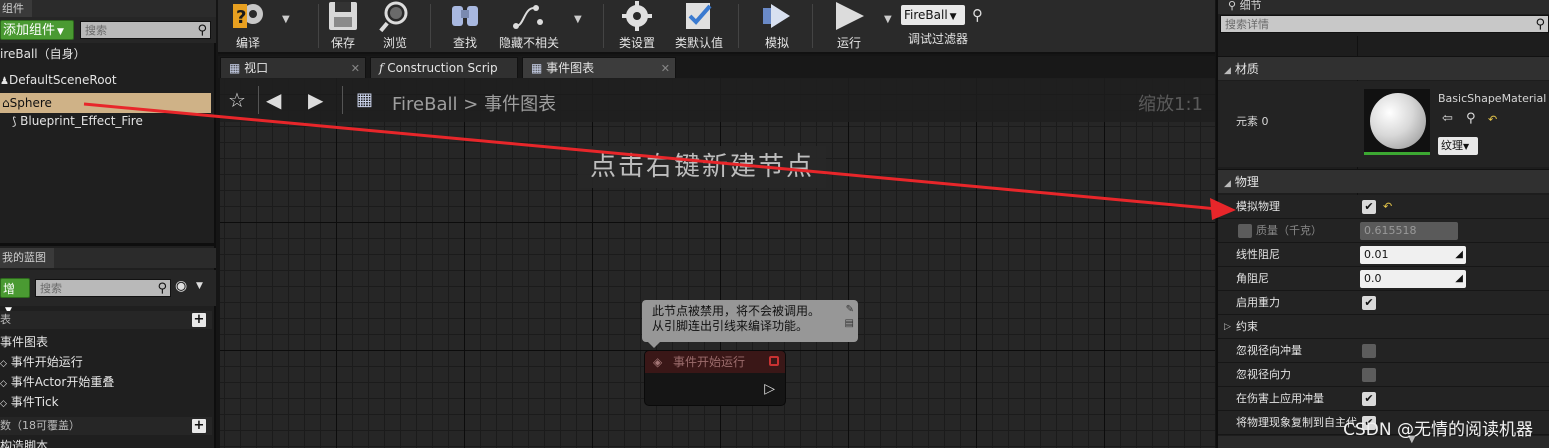 The image size is (1549, 448). I want to click on expand-right-icon: ▷, so click(1227, 327).